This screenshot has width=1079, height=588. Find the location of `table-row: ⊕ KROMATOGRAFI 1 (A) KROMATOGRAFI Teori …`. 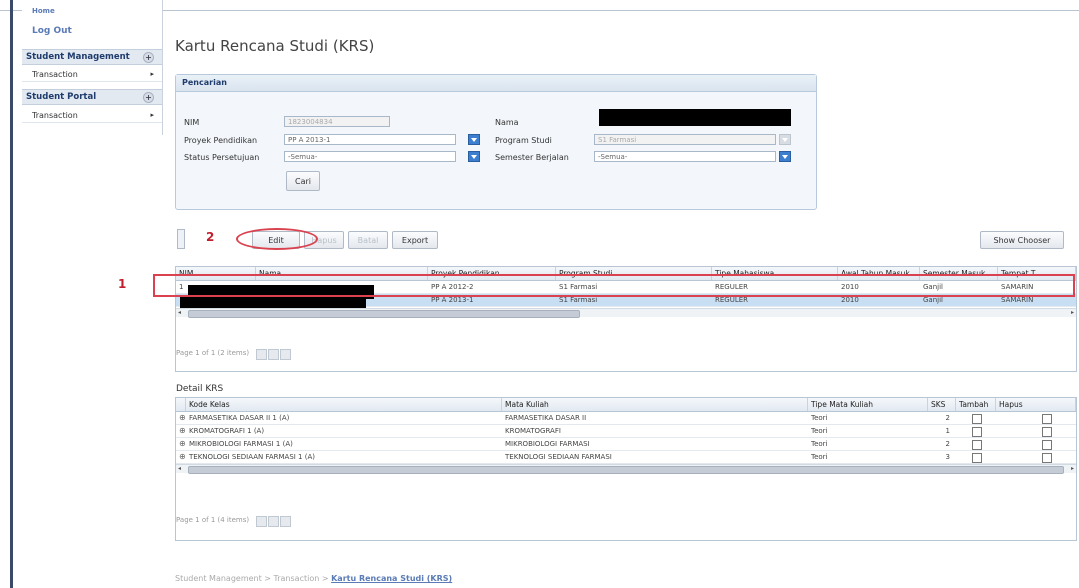

table-row: ⊕ KROMATOGRAFI 1 (A) KROMATOGRAFI Teori … is located at coordinates (626, 431).